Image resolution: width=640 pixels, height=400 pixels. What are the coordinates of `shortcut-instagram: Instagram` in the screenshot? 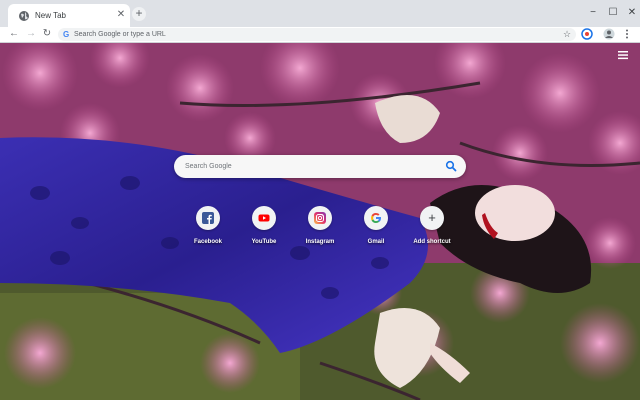 It's located at (320, 228).